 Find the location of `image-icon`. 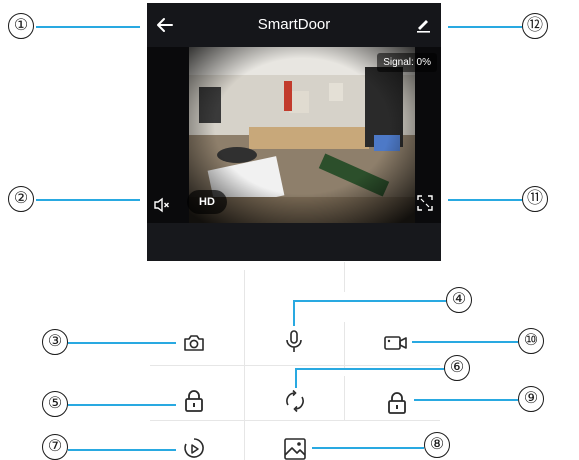

image-icon is located at coordinates (295, 449).